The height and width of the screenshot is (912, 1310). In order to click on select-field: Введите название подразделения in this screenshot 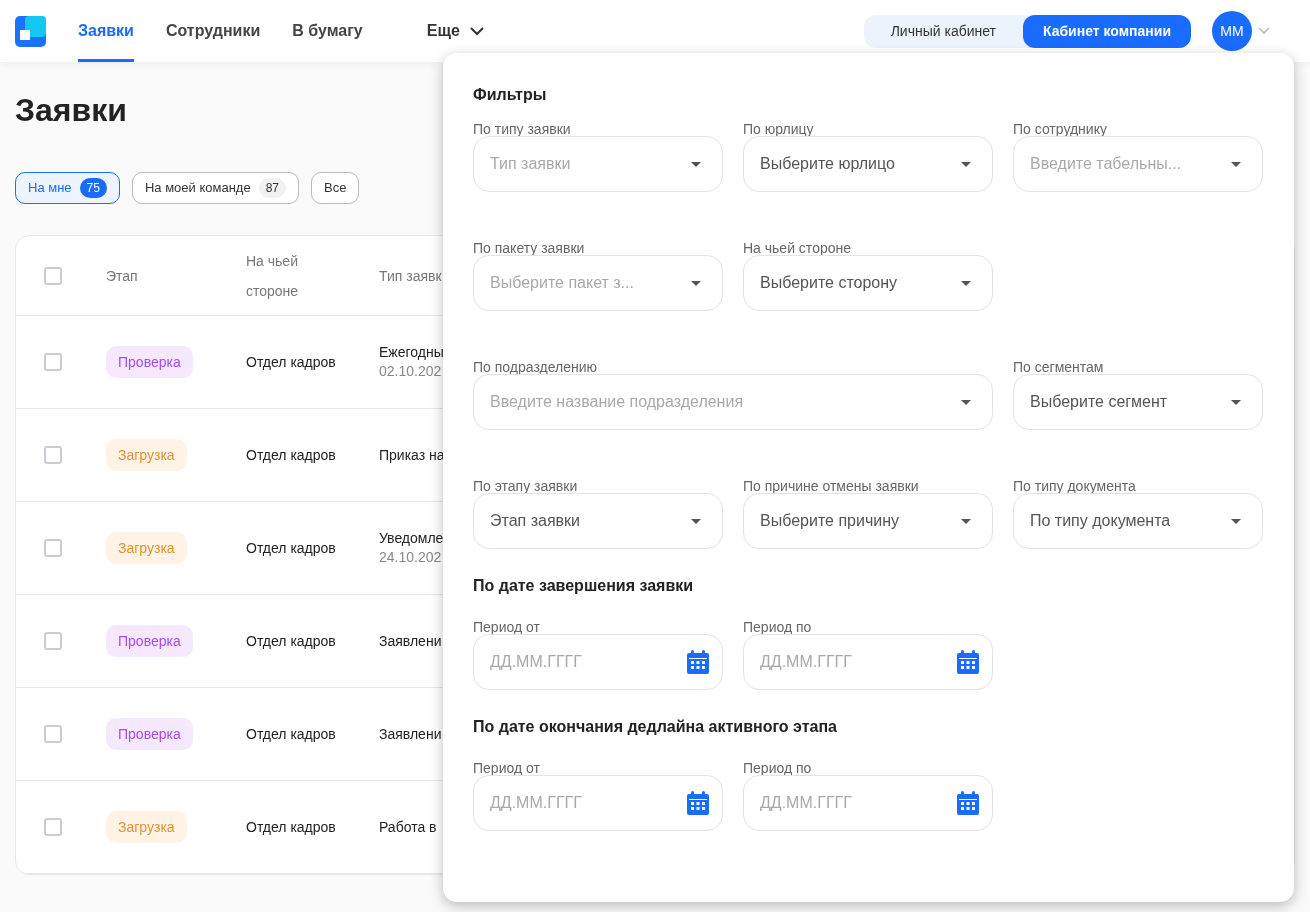, I will do `click(733, 402)`.